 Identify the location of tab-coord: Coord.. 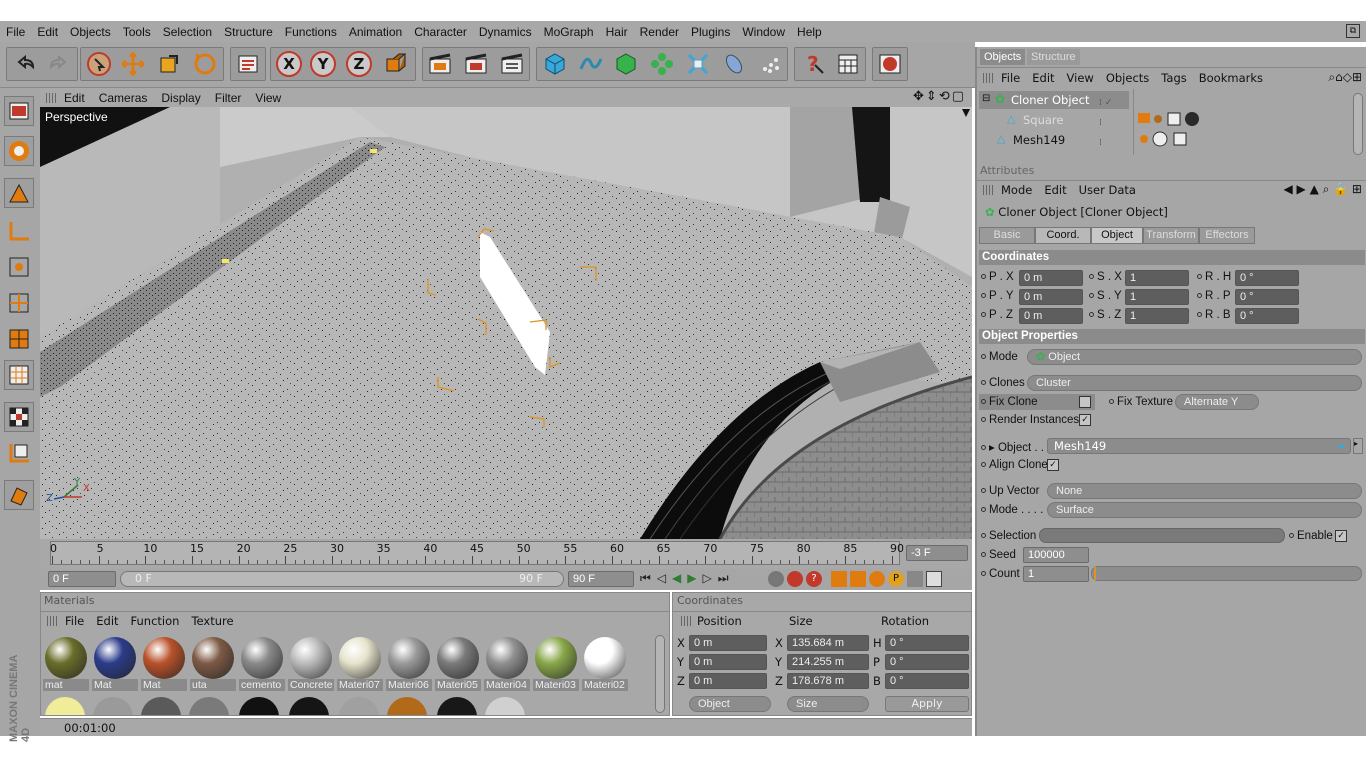
(1063, 235).